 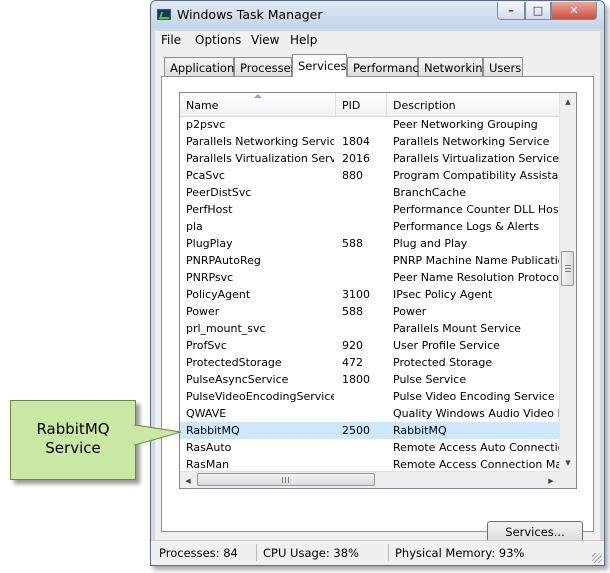 I want to click on menu-view: View, so click(x=265, y=40).